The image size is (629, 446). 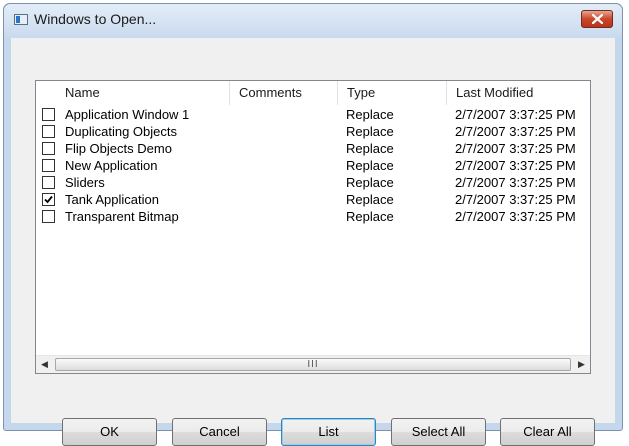 What do you see at coordinates (283, 93) in the screenshot?
I see `column-header-comments: Comments` at bounding box center [283, 93].